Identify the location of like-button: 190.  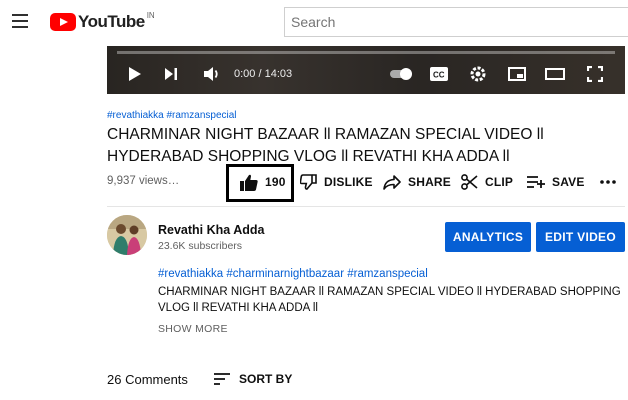
(263, 182).